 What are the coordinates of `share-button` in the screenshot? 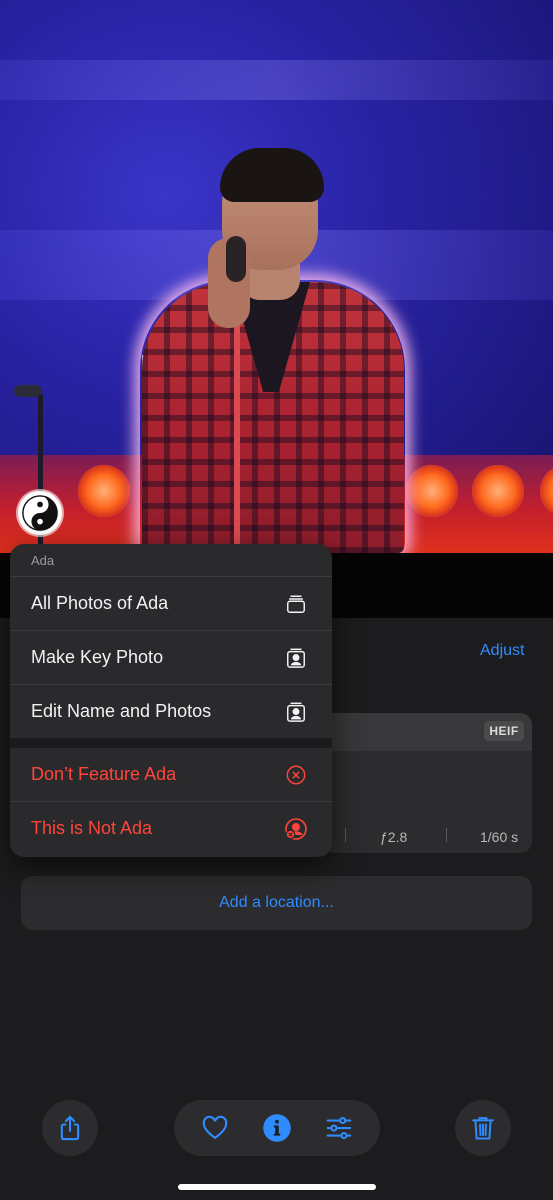 It's located at (70, 1128).